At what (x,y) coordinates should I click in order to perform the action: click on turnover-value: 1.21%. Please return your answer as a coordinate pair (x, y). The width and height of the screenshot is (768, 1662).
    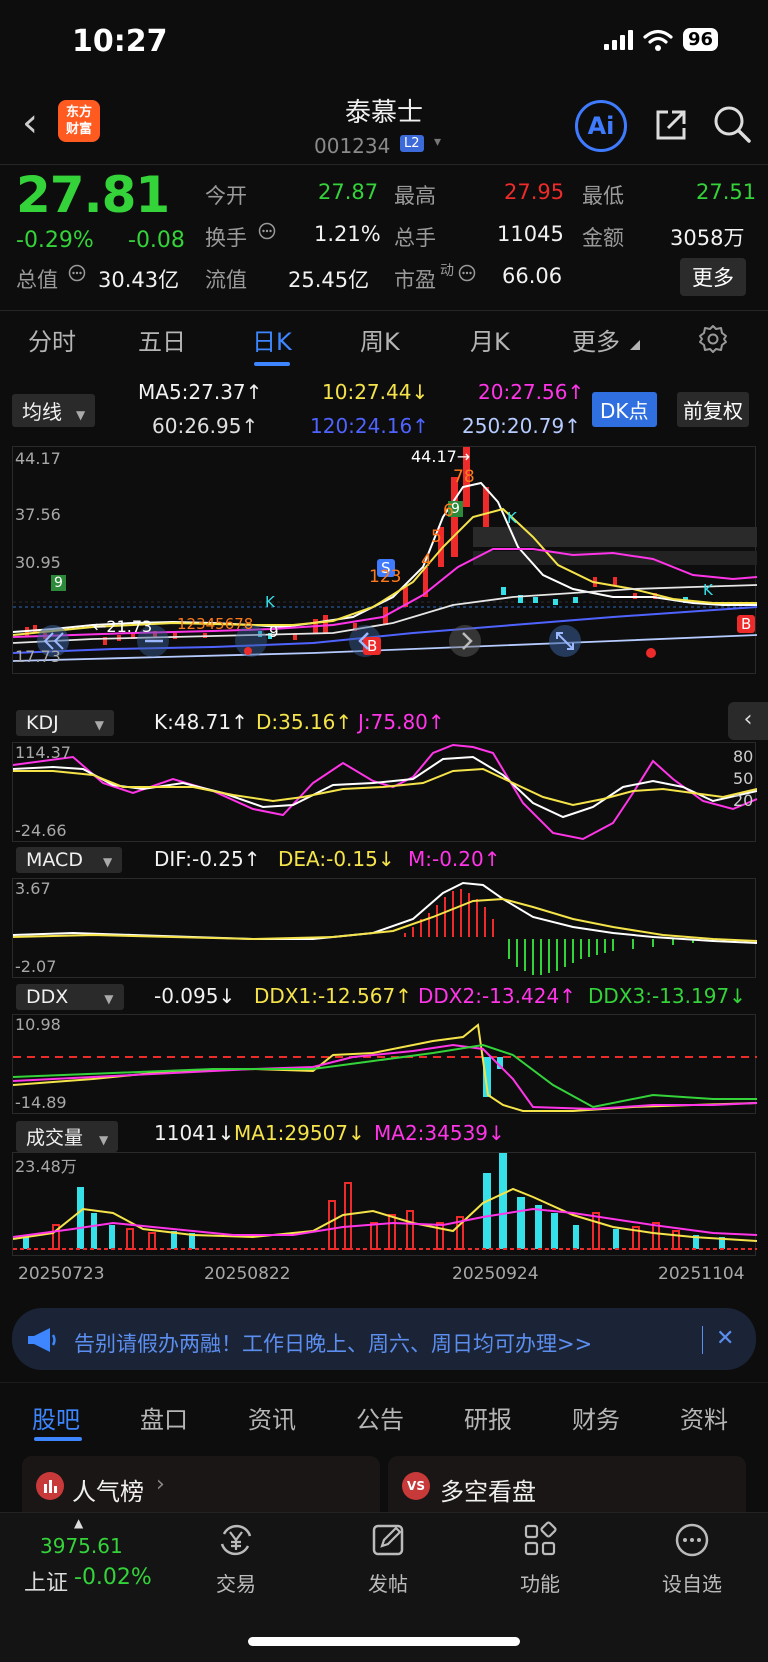
    Looking at the image, I should click on (347, 234).